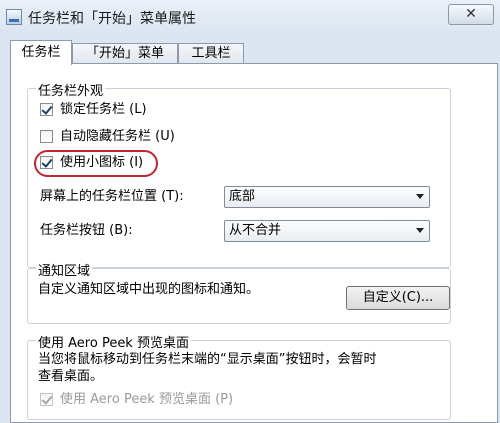  I want to click on aero-peek-label: 使用 Aero Peek 预览桌面 (P), so click(147, 399).